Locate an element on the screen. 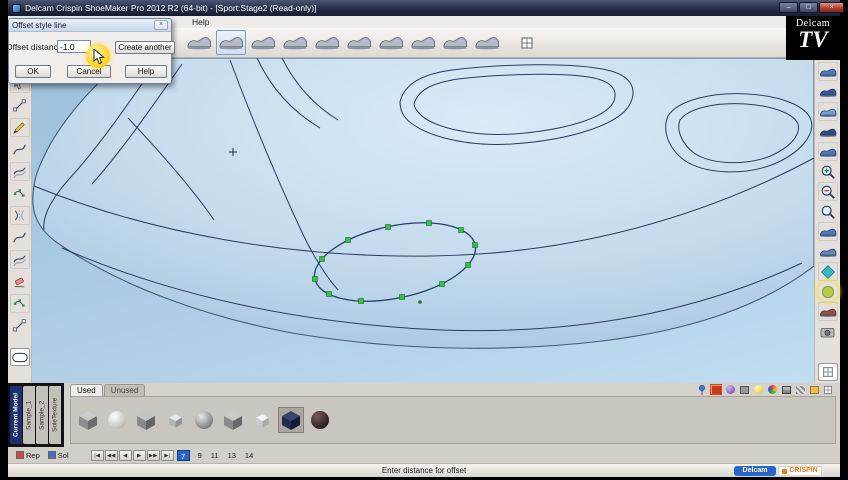 This screenshot has height=480, width=848. tab-unused: Unused is located at coordinates (124, 390).